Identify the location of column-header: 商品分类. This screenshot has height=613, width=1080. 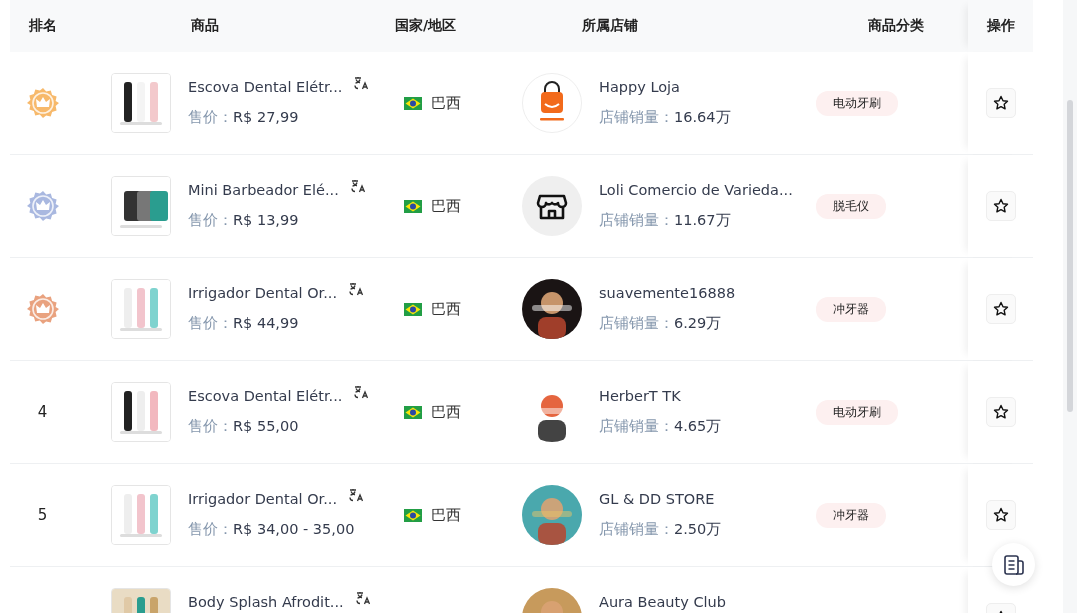
(896, 26).